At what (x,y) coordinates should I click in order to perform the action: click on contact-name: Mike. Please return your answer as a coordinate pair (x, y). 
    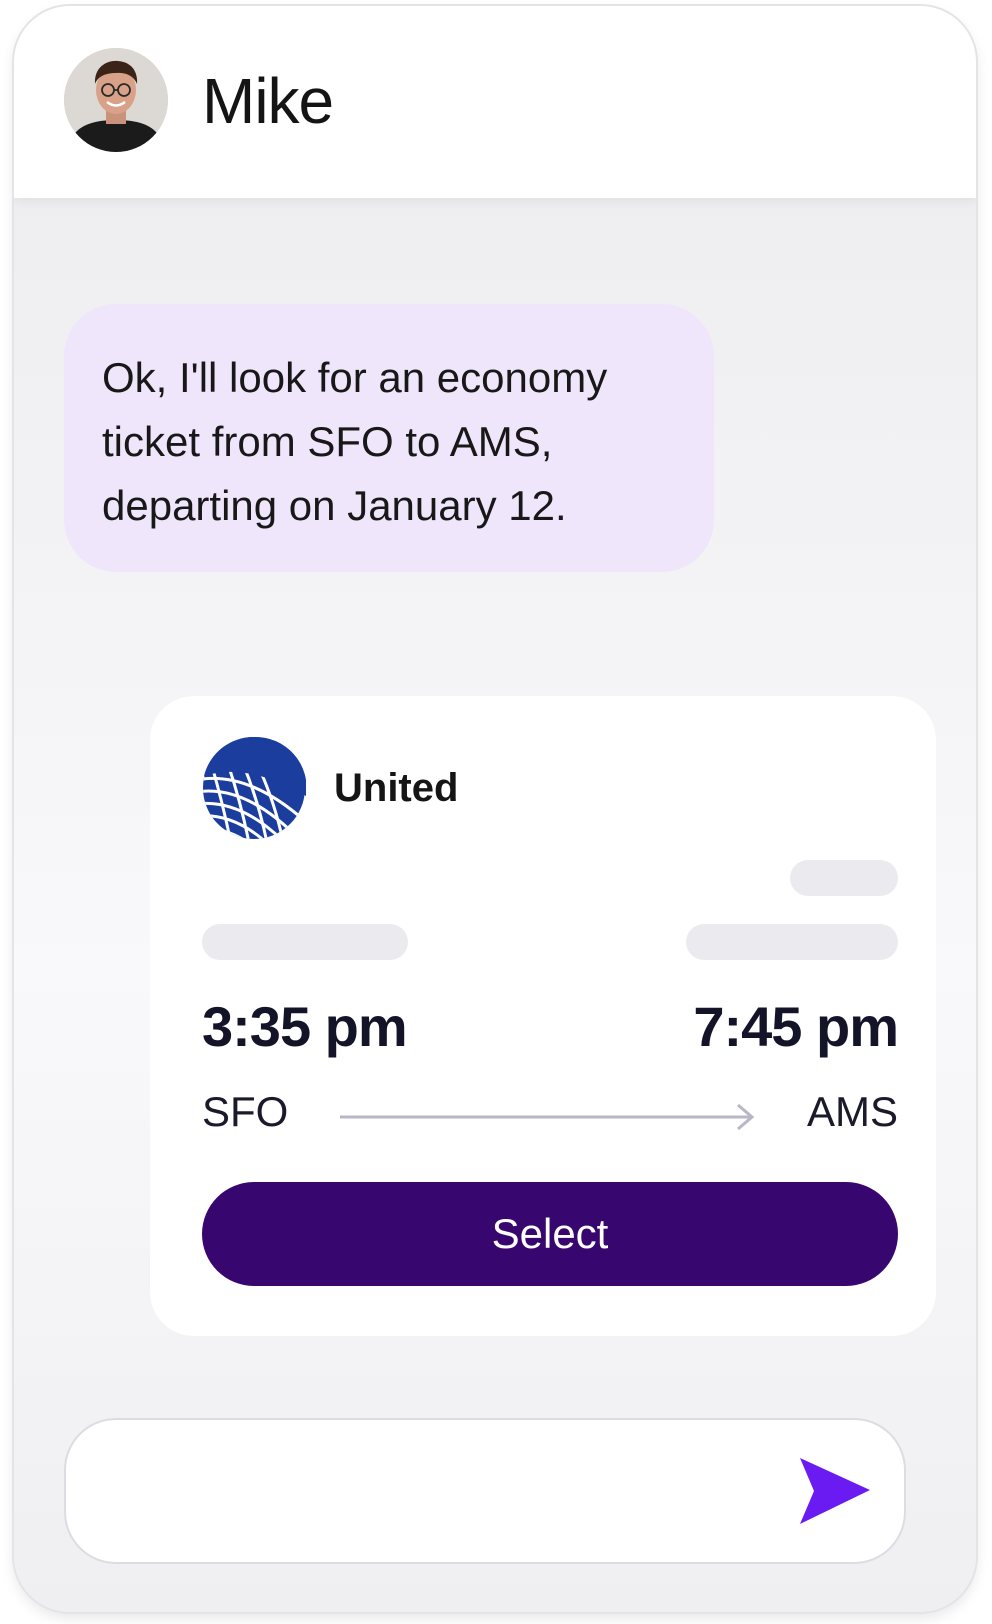
    Looking at the image, I should click on (268, 101).